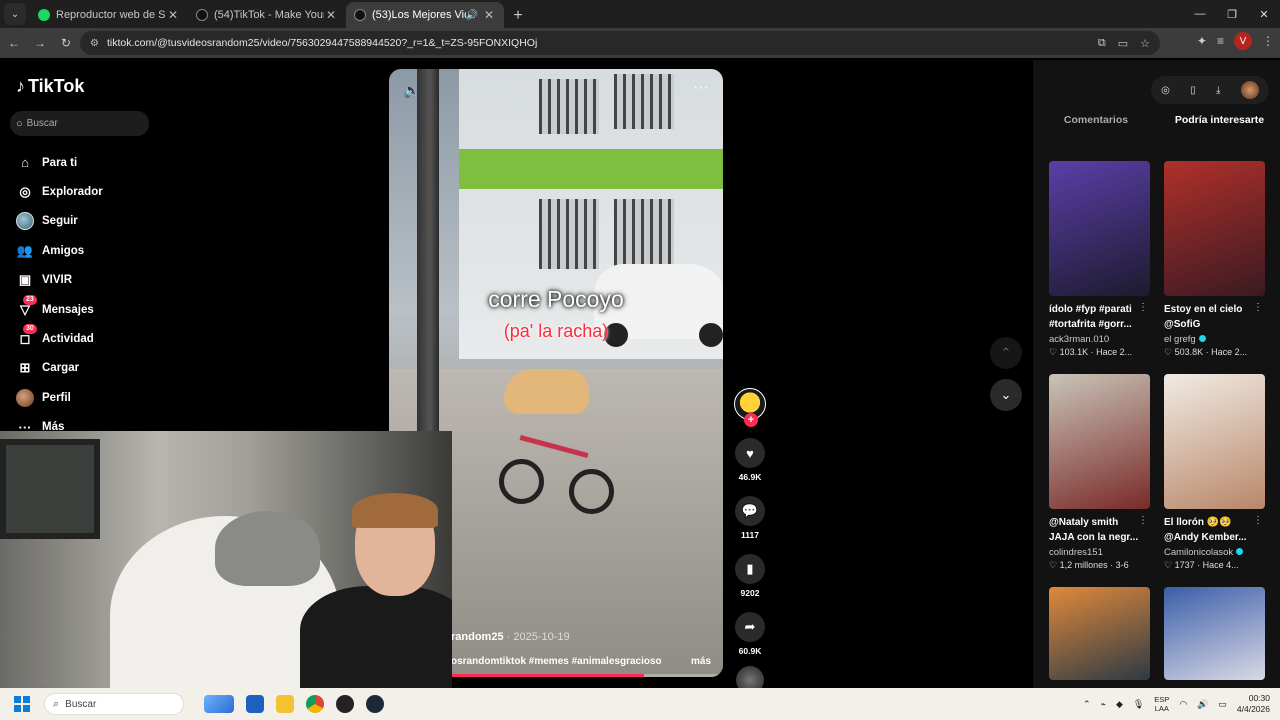  What do you see at coordinates (59, 368) in the screenshot?
I see `sidebar-item-cargar: ⊞ Cargar` at bounding box center [59, 368].